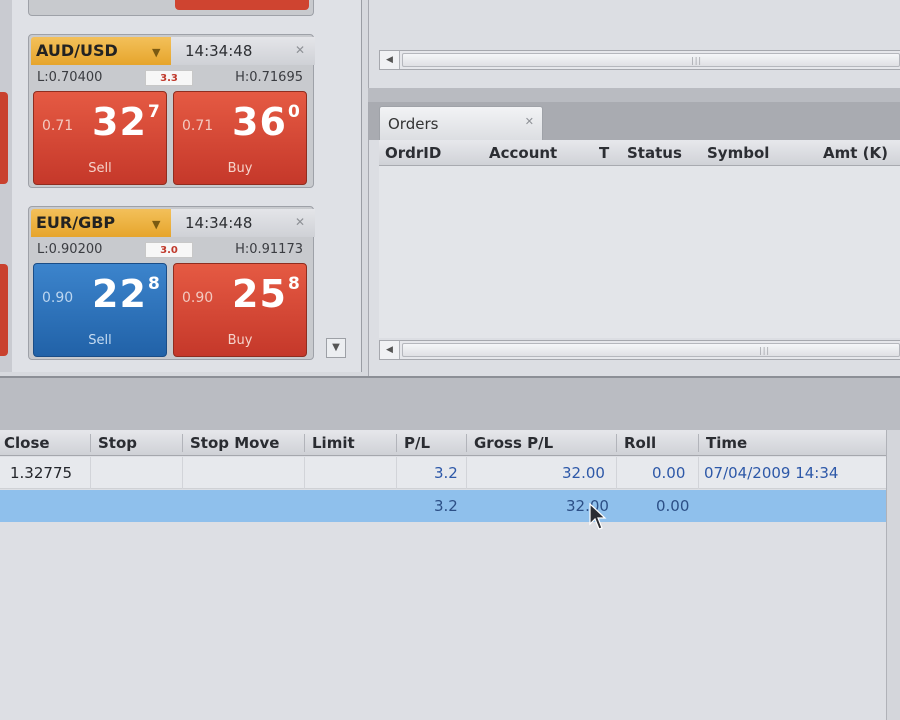 This screenshot has height=720, width=900. I want to click on pair-label: EUR/GBP, so click(76, 222).